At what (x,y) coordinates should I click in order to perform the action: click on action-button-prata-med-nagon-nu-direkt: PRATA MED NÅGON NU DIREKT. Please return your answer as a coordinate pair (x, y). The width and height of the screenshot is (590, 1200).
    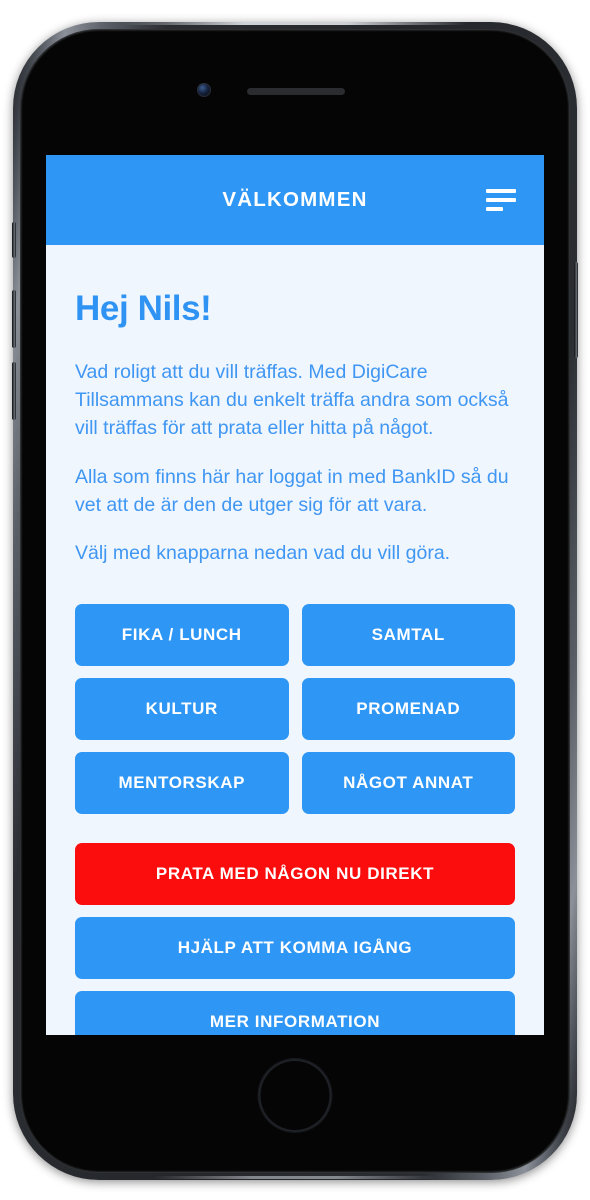
    Looking at the image, I should click on (295, 874).